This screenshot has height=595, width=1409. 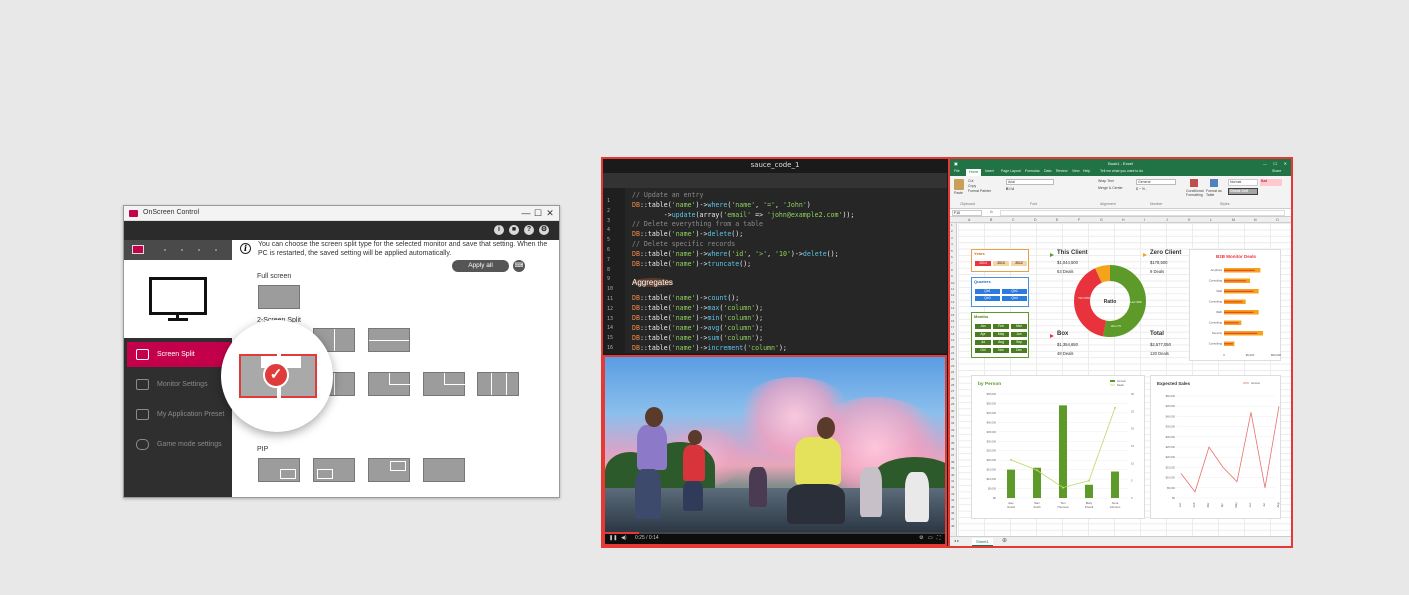 I want to click on formula-input, so click(x=1142, y=213).